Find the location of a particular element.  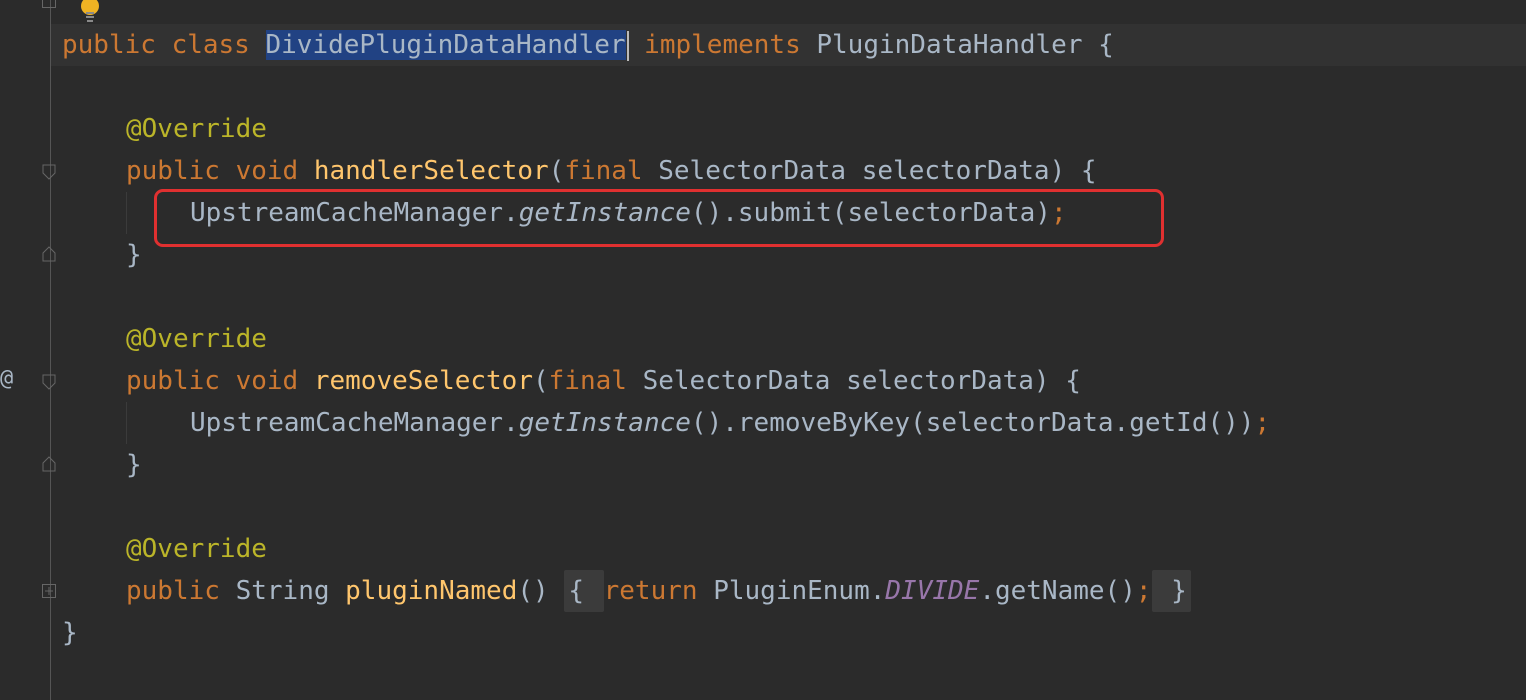

code-token: getInstance is located at coordinates (604, 423).